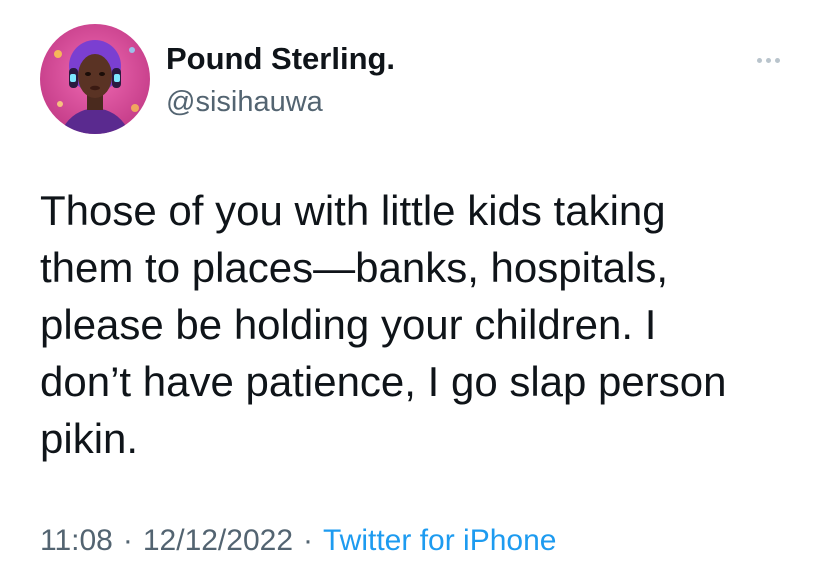 The image size is (828, 578). Describe the element at coordinates (76, 540) in the screenshot. I see `tweet-time: 11:08` at that location.